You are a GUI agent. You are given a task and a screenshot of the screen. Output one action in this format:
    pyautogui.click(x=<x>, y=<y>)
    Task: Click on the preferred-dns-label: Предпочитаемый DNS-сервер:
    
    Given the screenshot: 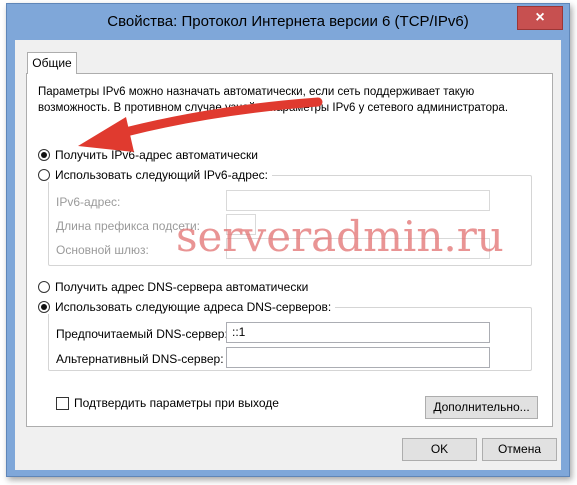 What is the action you would take?
    pyautogui.click(x=142, y=334)
    